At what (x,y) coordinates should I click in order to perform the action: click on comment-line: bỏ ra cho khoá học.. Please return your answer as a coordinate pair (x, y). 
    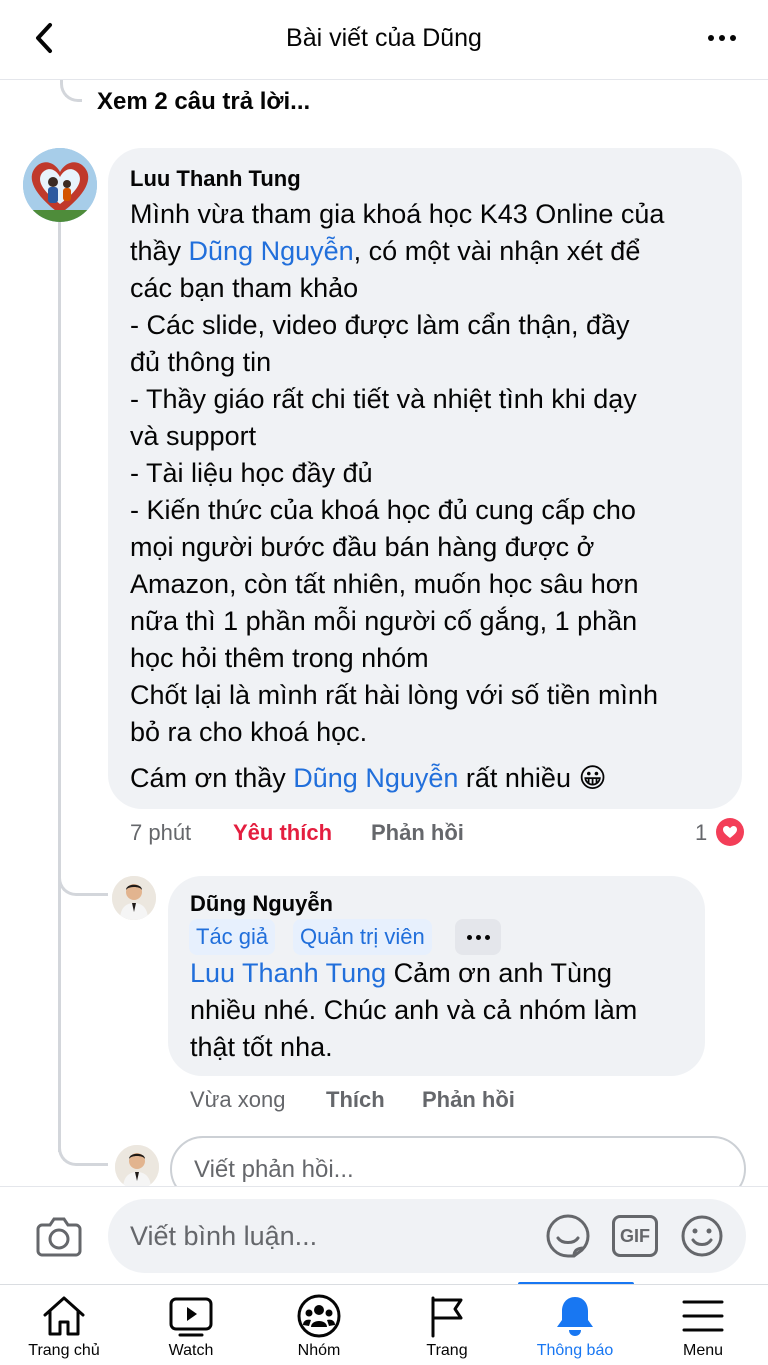
    Looking at the image, I should click on (249, 732).